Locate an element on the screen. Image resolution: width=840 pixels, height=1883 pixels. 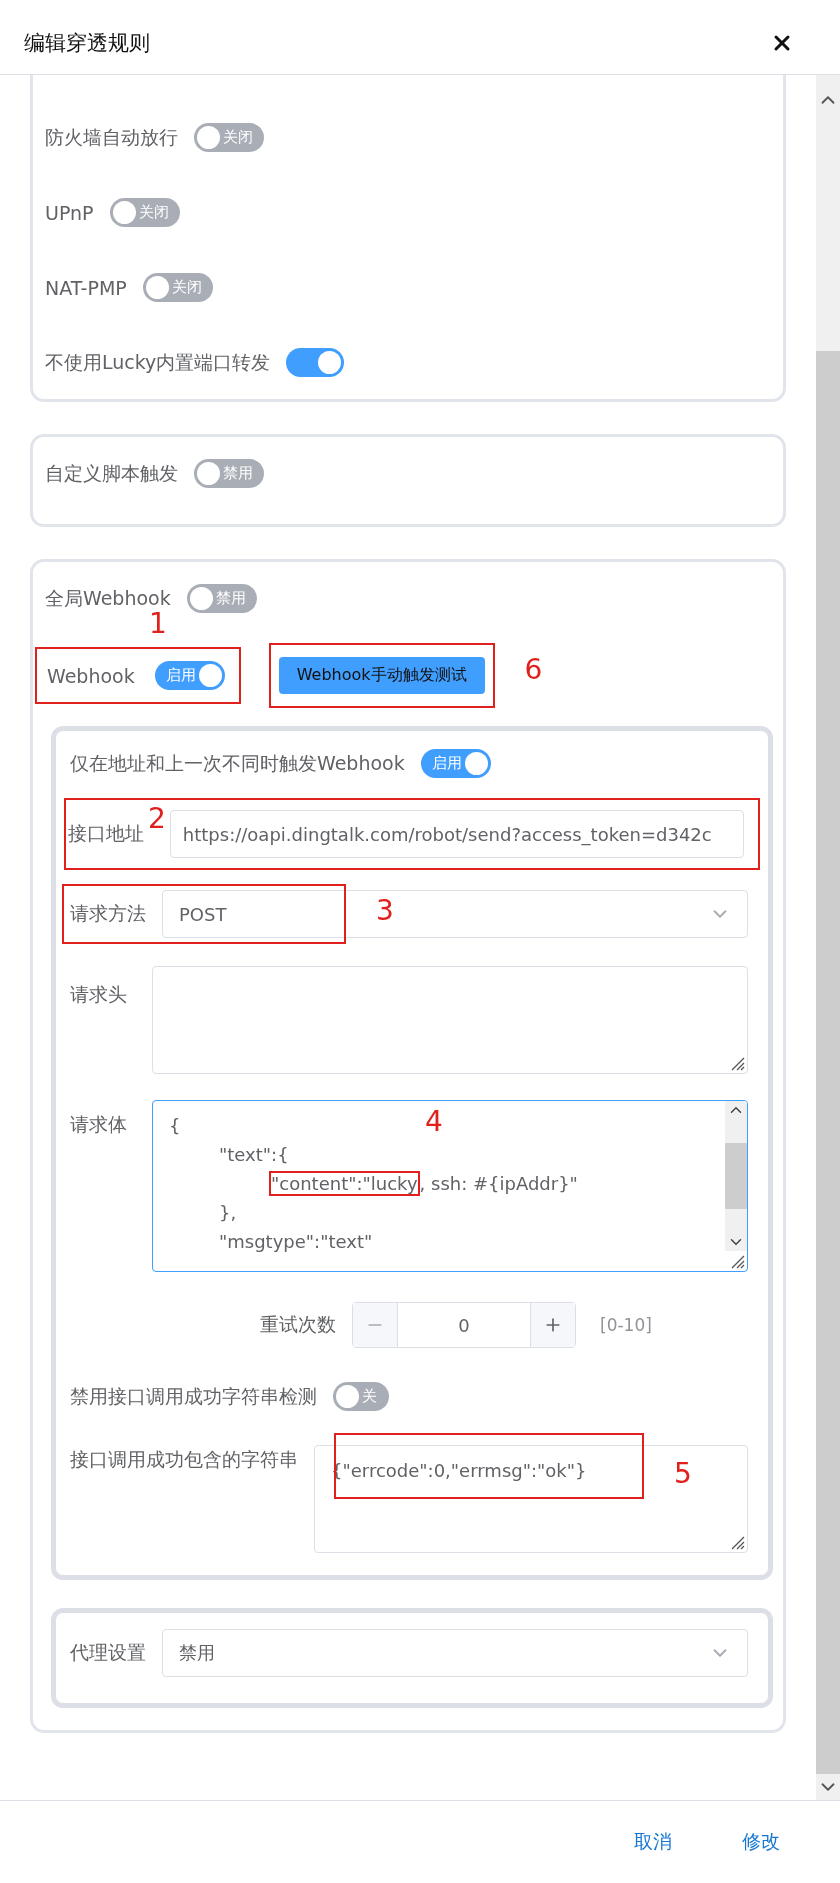
dialog-title: 编辑穿透规则 is located at coordinates (87, 43).